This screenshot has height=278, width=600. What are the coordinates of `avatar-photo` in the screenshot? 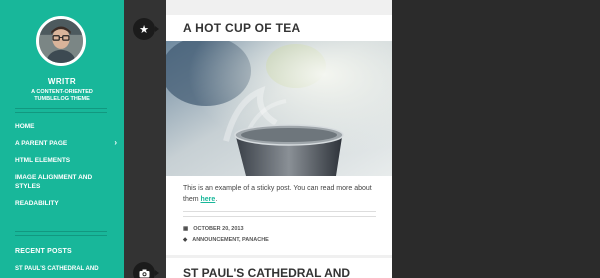 It's located at (61, 41).